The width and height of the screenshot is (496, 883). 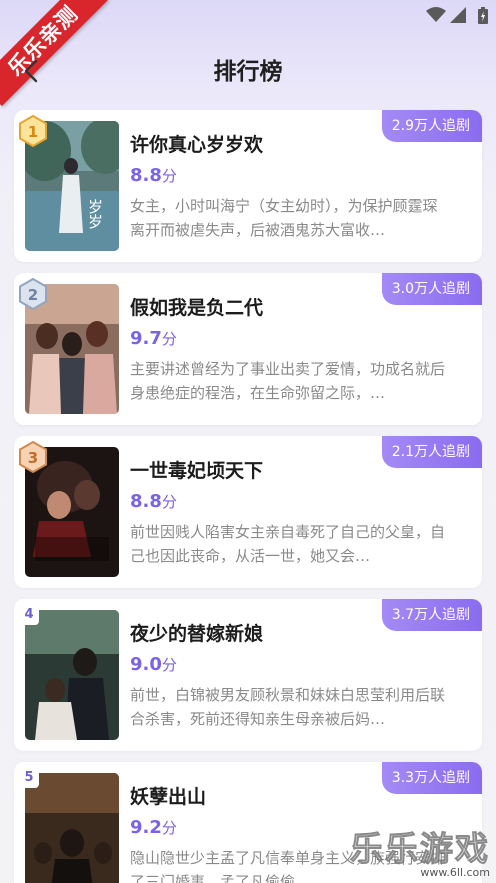 I want to click on status-bar, so click(x=441, y=17).